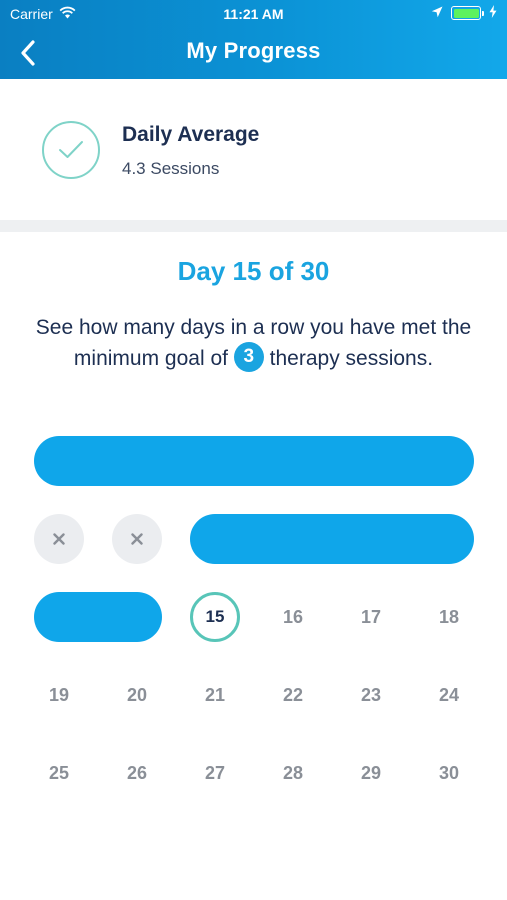 Image resolution: width=507 pixels, height=900 pixels. I want to click on calendar-day: 27, so click(215, 772).